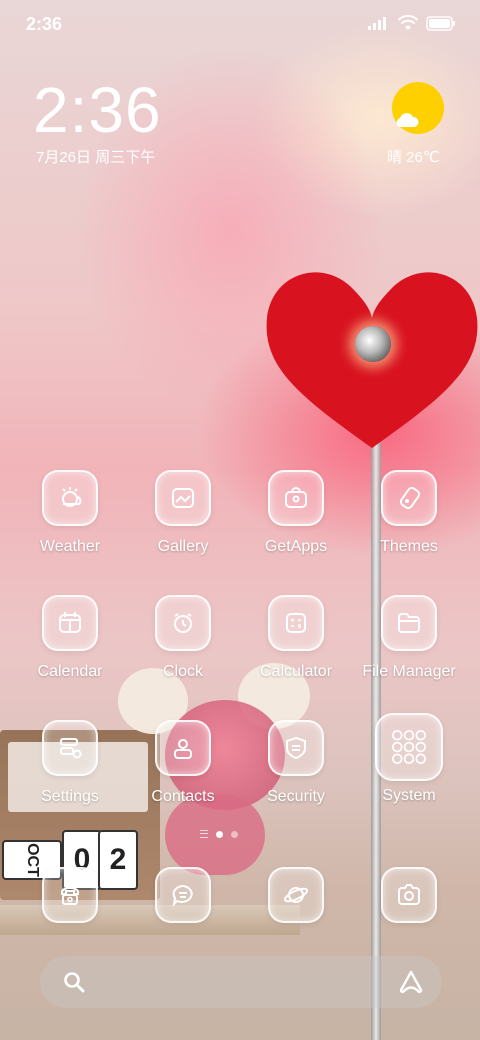 The width and height of the screenshot is (480, 1040). I want to click on system-folder-icon, so click(409, 747).